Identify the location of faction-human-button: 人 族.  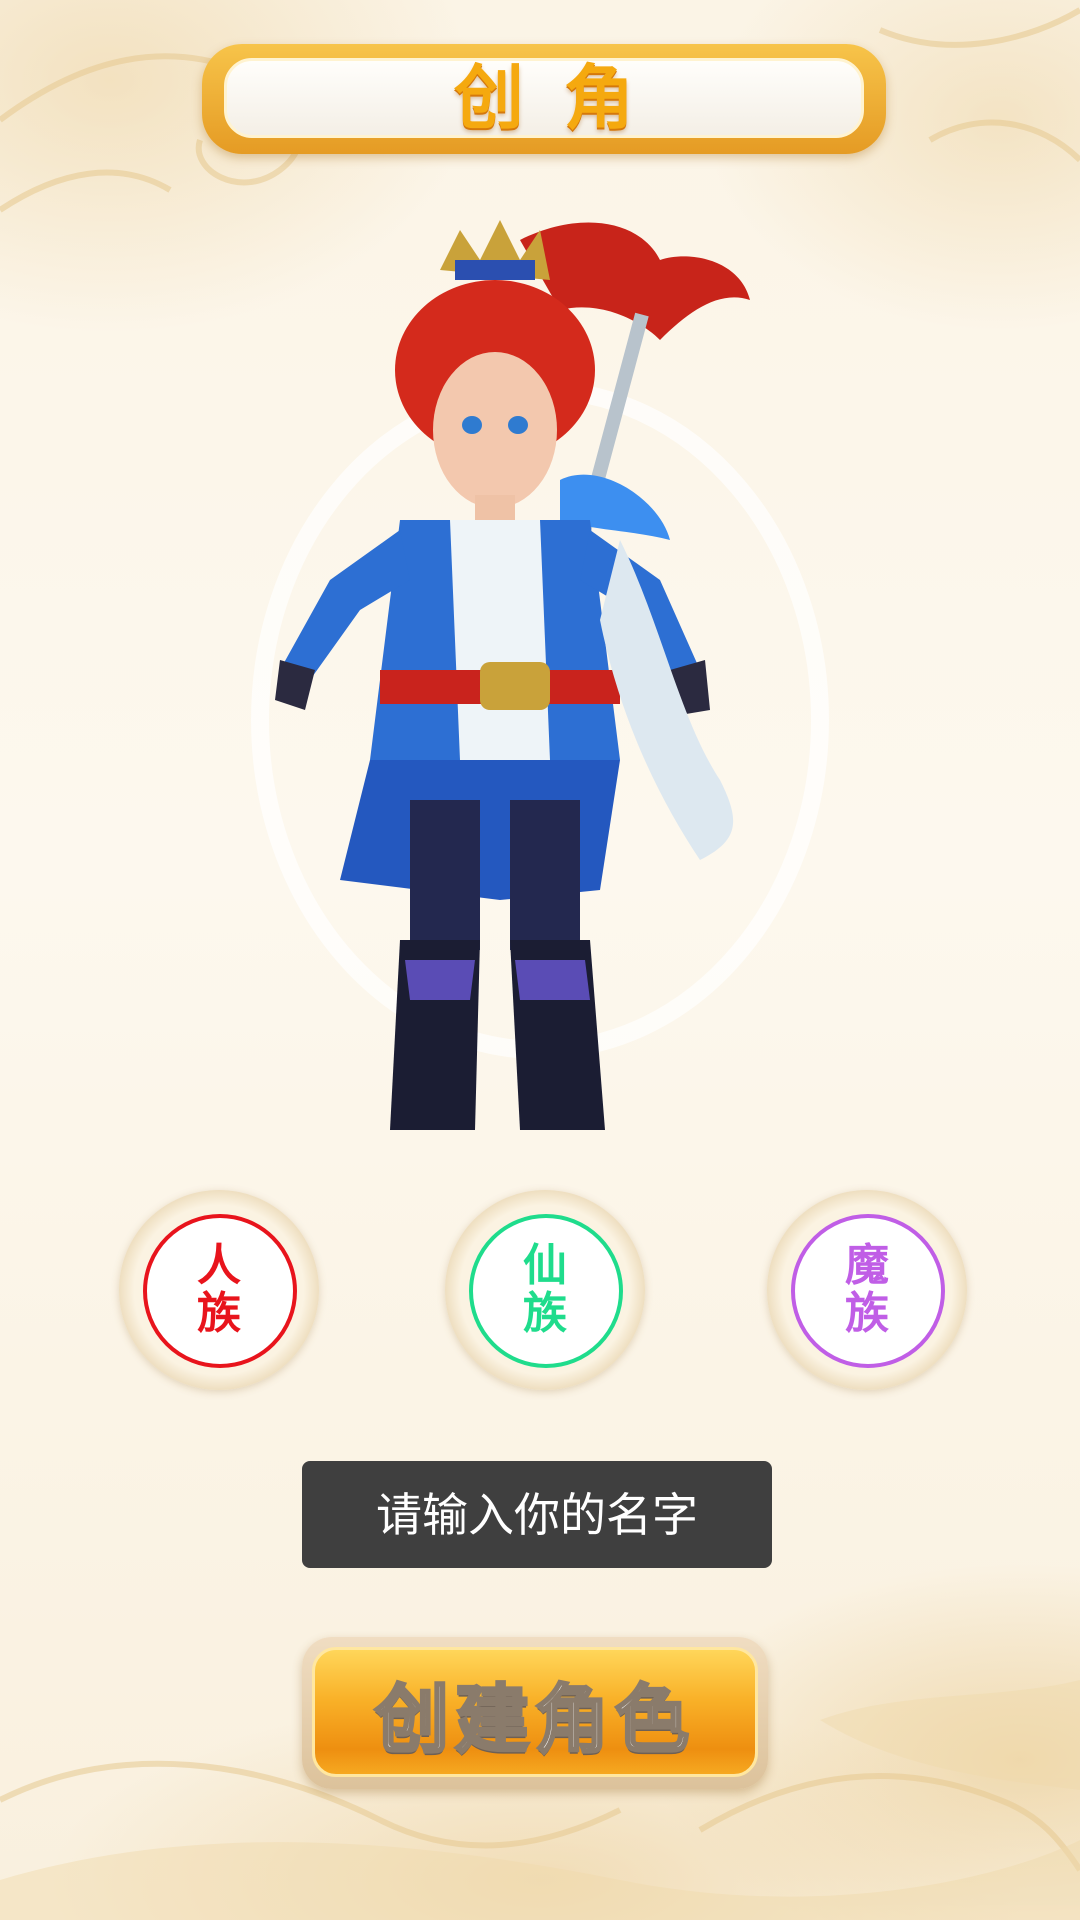
(219, 1290).